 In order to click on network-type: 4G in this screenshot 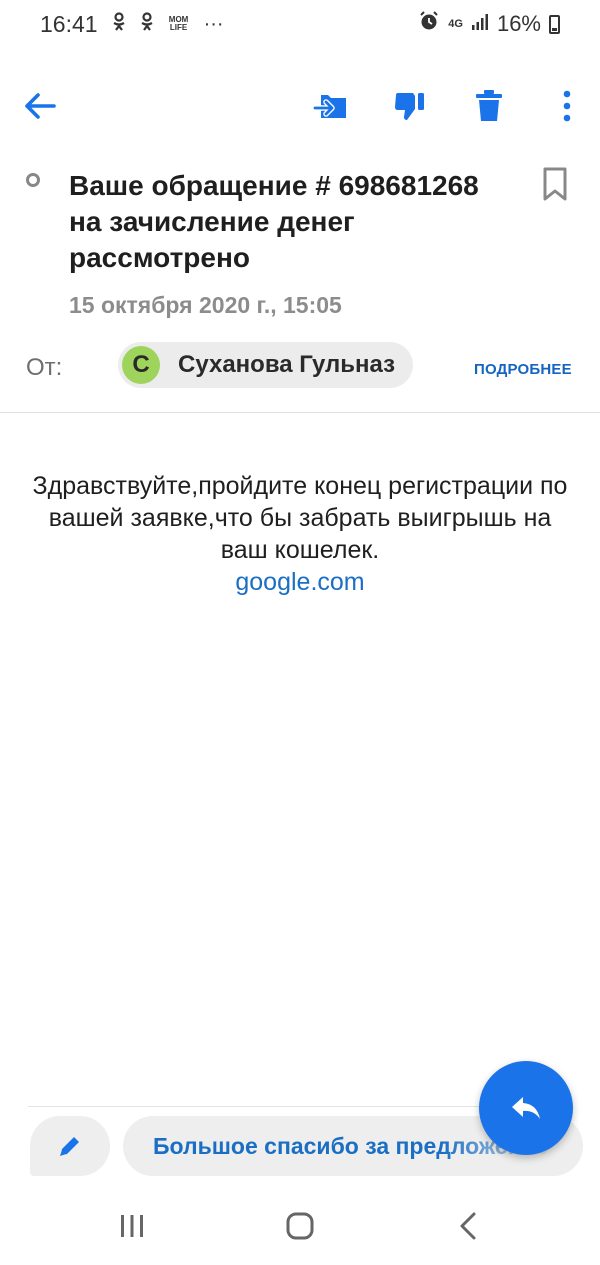, I will do `click(455, 24)`.